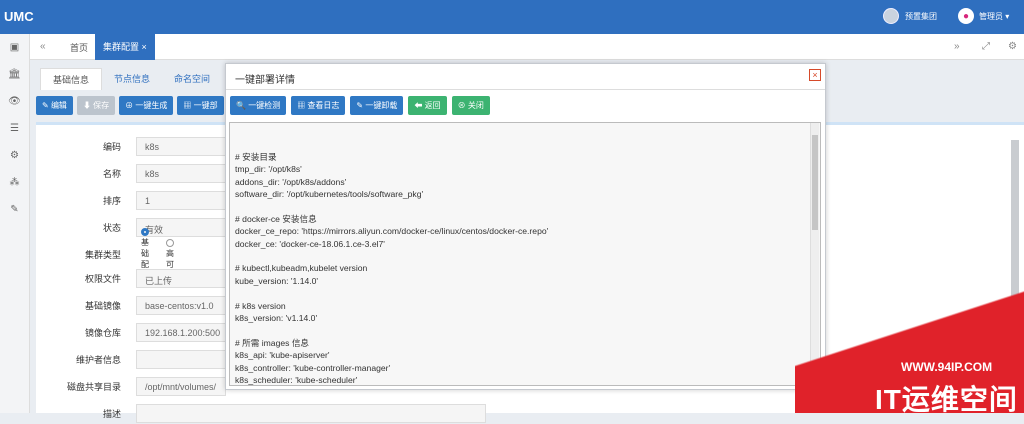 This screenshot has height=424, width=1024. Describe the element at coordinates (131, 359) in the screenshot. I see `form-row: 维护者信息` at that location.